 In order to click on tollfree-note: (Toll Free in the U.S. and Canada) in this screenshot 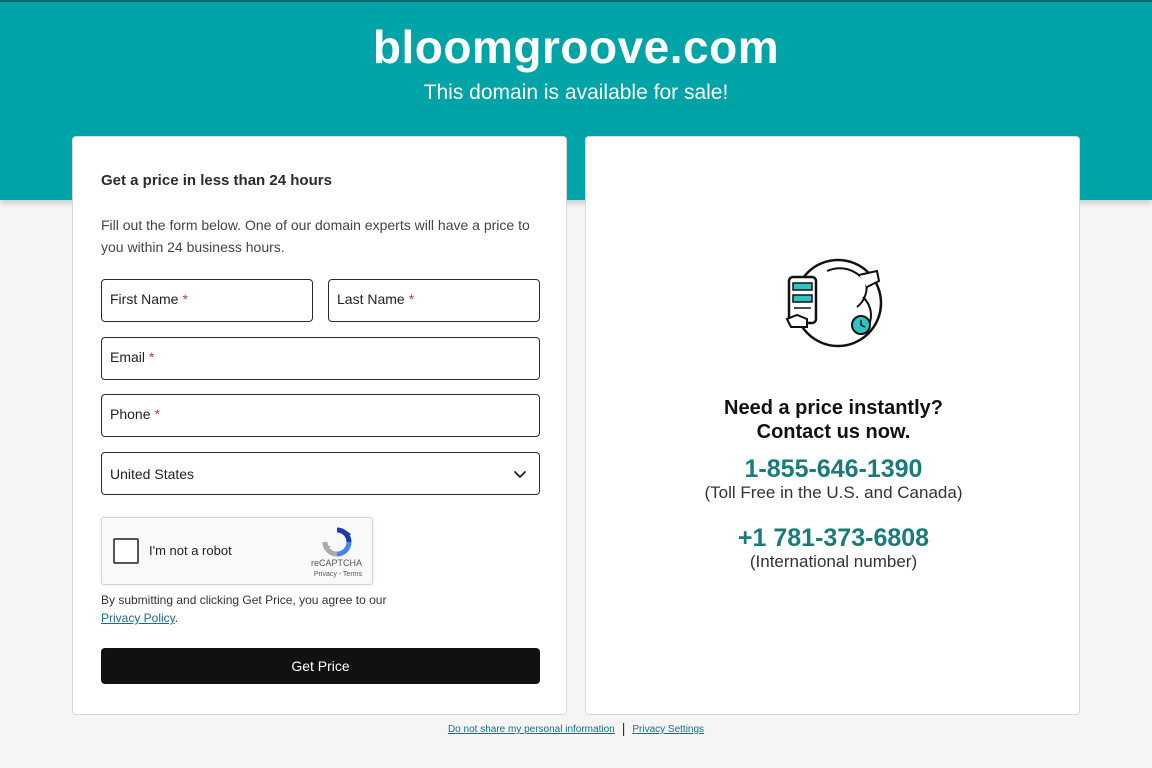, I will do `click(833, 492)`.